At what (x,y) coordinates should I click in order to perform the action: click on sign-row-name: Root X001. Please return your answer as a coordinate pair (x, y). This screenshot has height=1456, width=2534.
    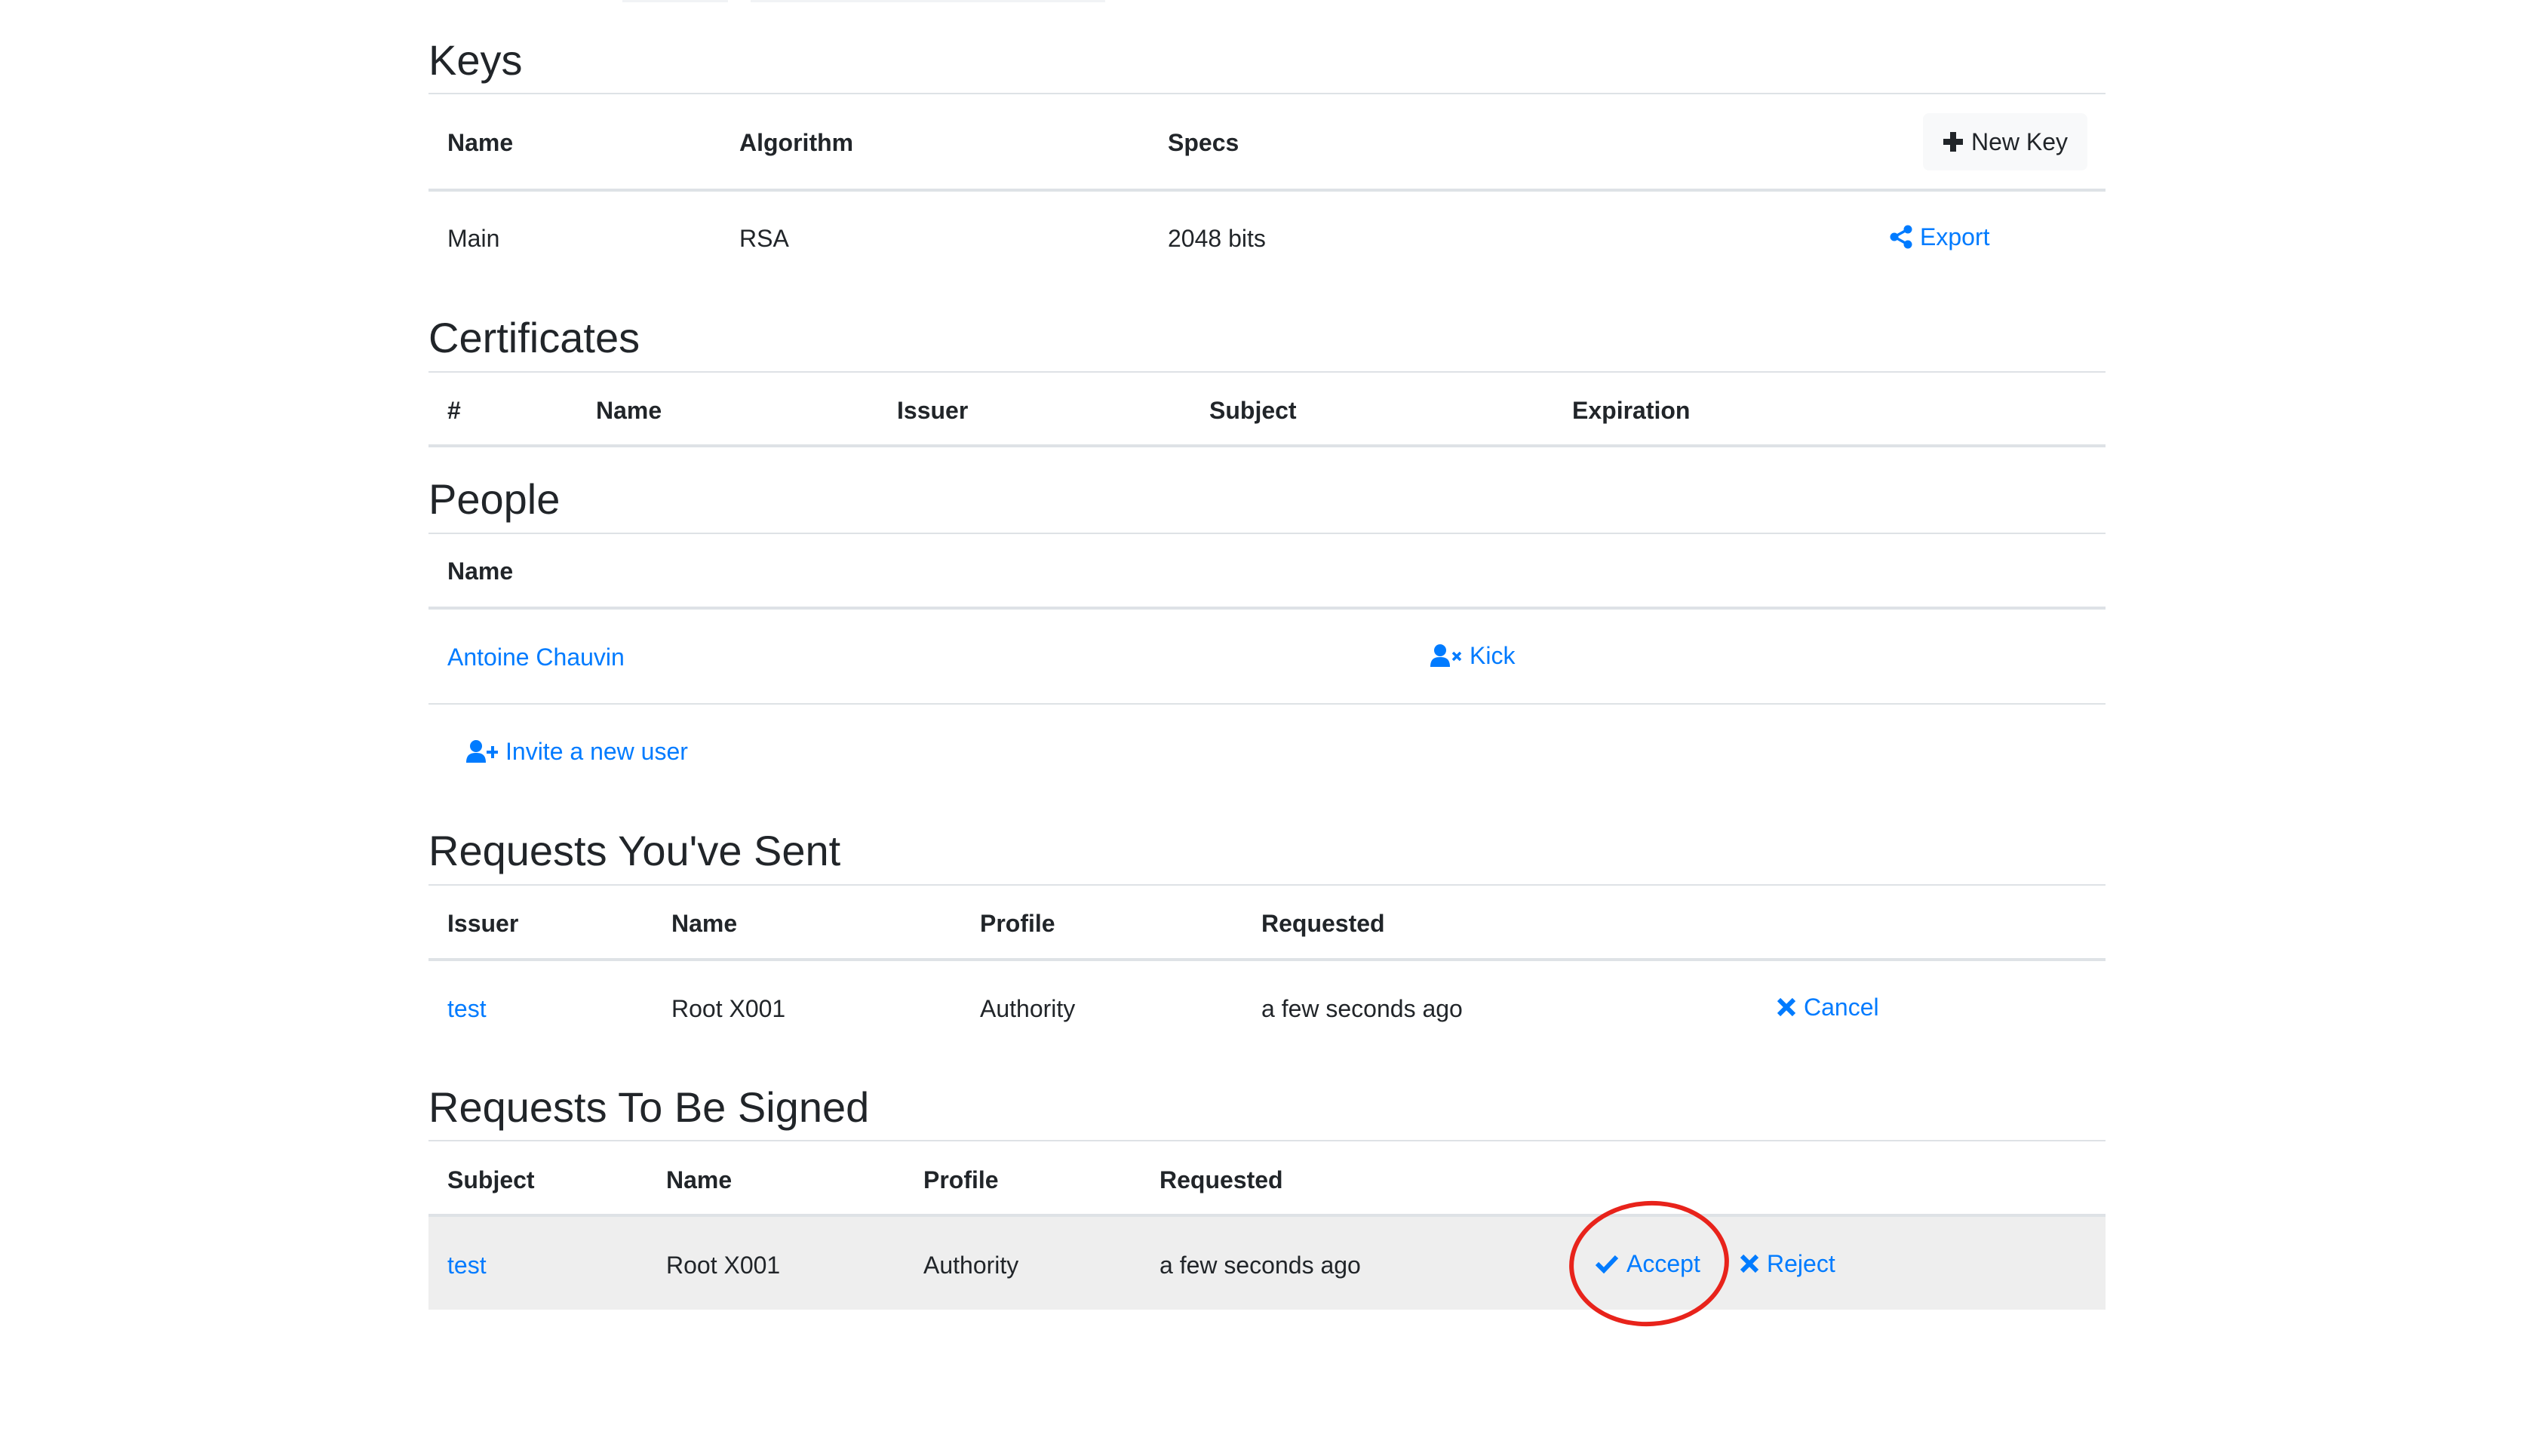
    Looking at the image, I should click on (723, 1265).